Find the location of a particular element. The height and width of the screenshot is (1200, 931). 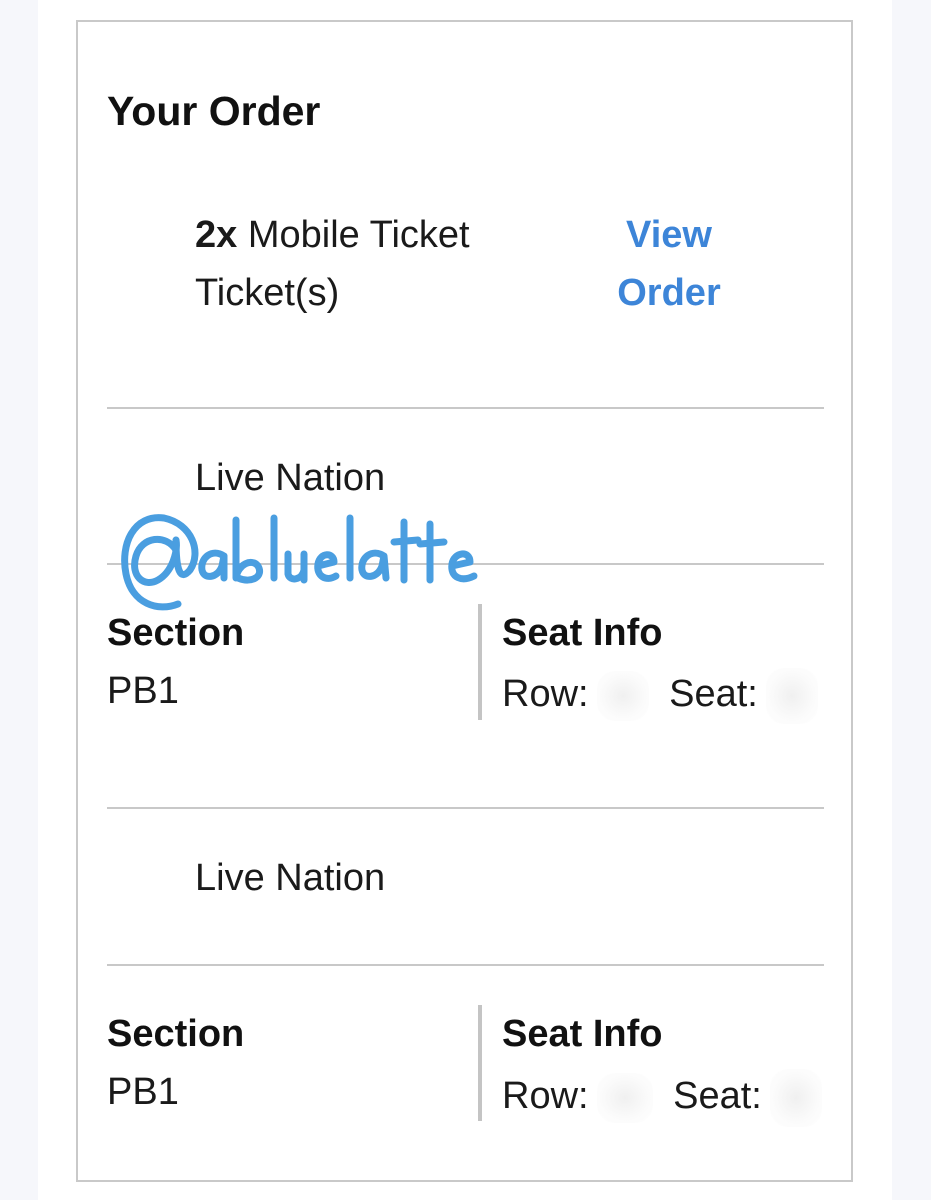

order-summary: 2x Mobile Ticket Ticket(s) is located at coordinates (390, 264).